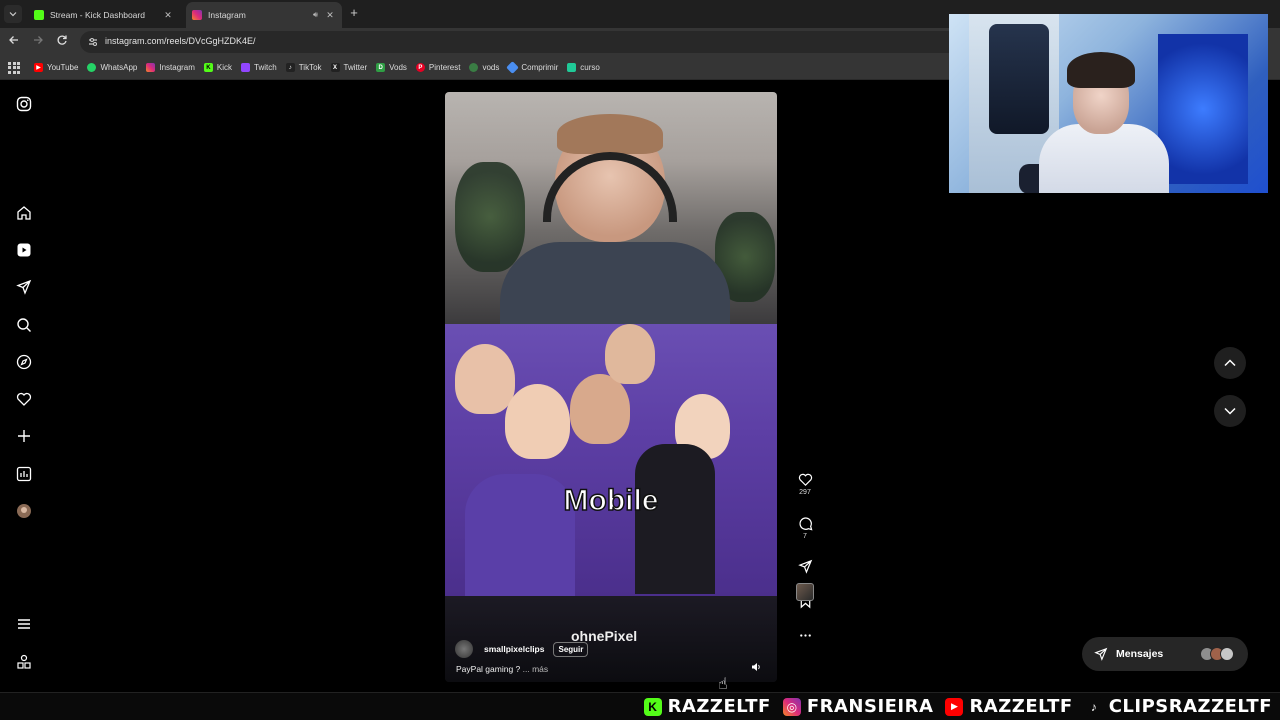 The image size is (1280, 720). I want to click on group-photo-frame: Mobile, so click(611, 460).